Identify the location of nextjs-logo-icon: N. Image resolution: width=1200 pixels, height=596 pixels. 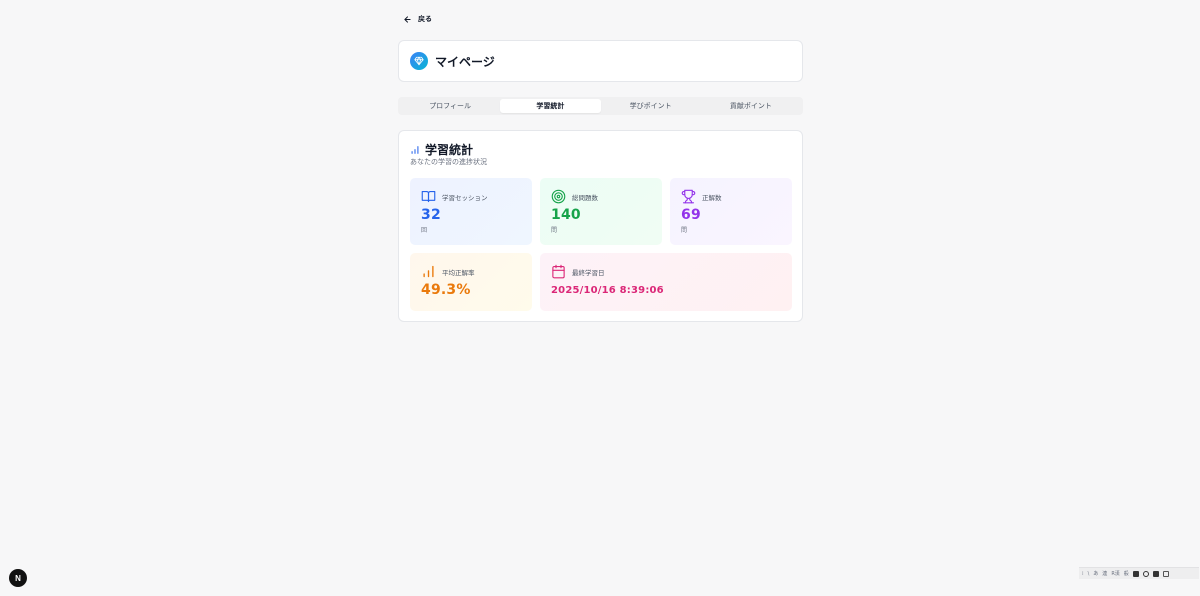
(18, 578).